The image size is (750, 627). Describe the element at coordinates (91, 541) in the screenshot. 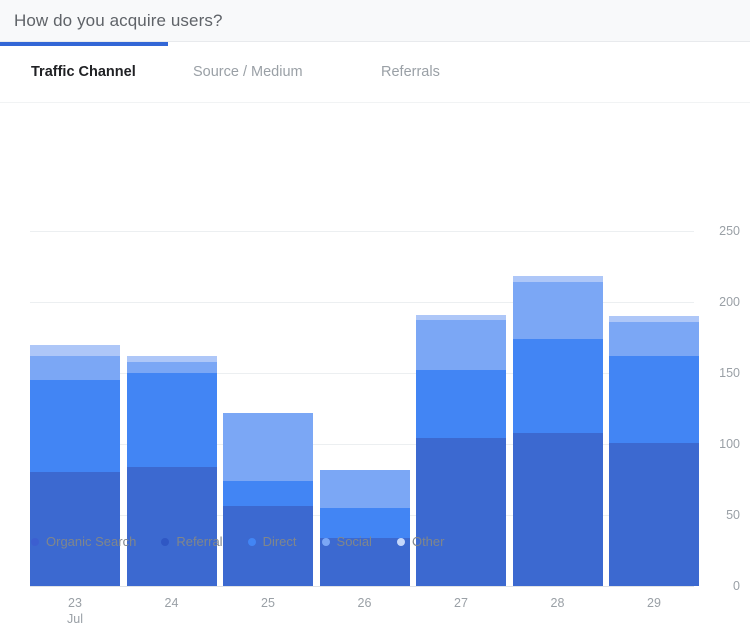

I see `legend-label: Organic Search` at that location.